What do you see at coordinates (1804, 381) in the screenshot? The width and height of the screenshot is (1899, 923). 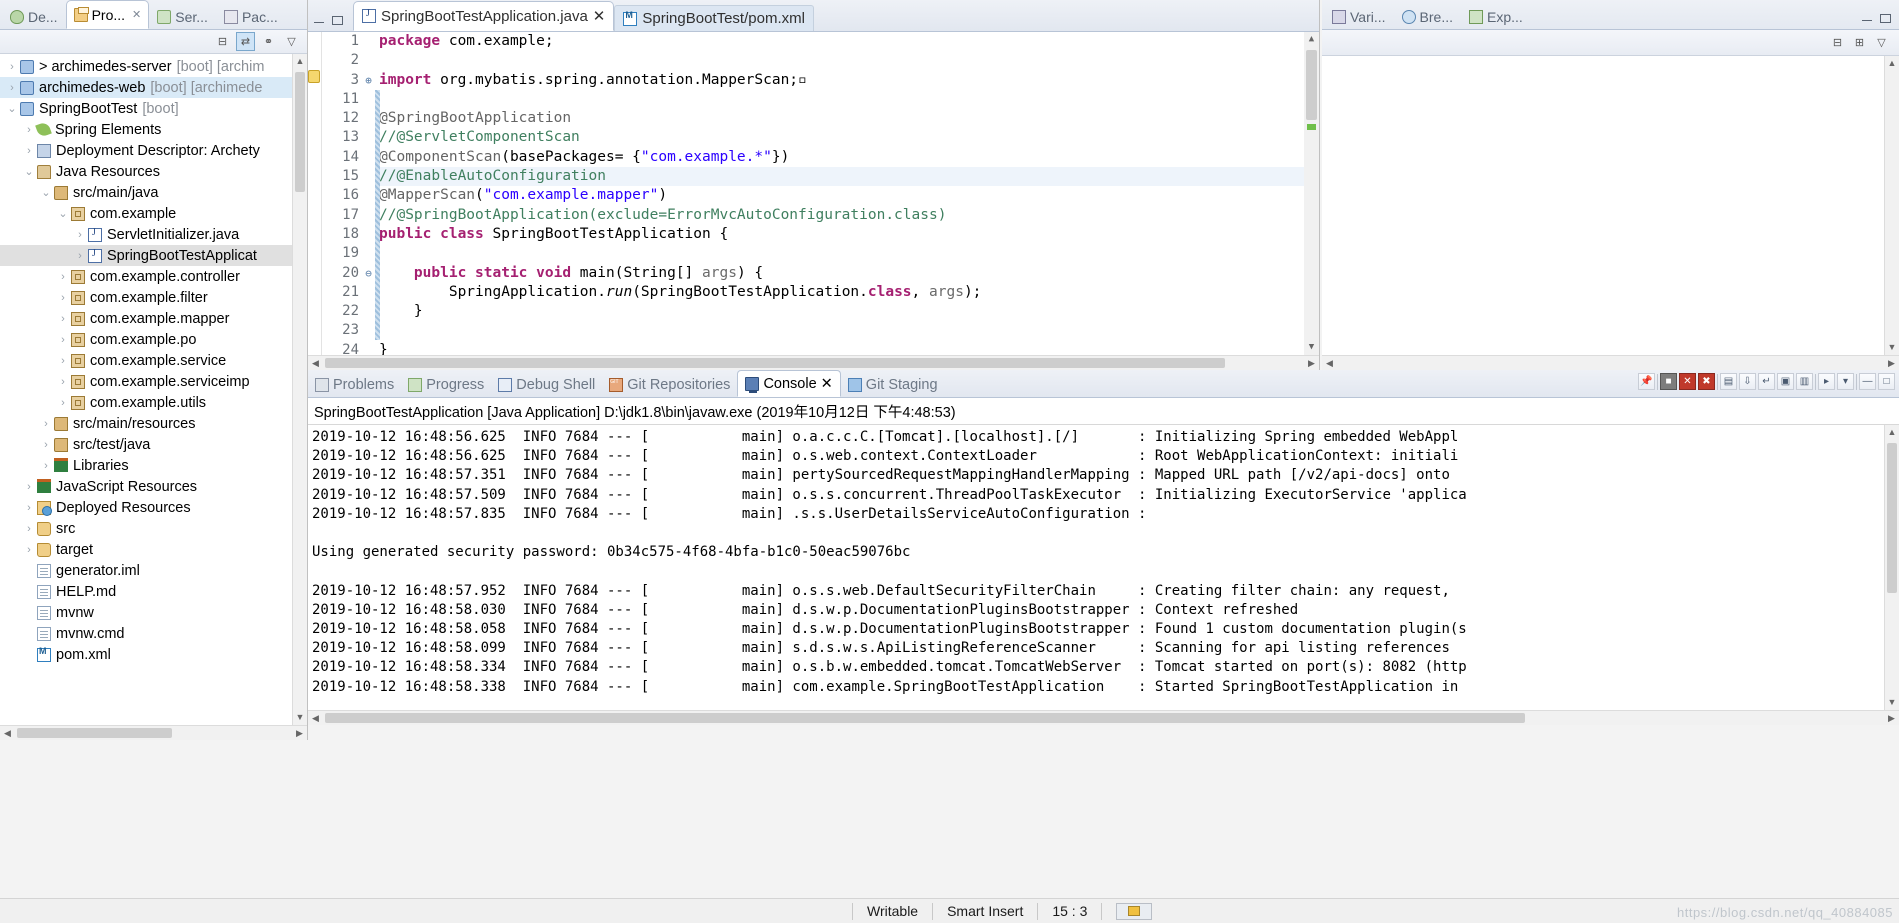 I see `pin-console-2-button: ▥` at bounding box center [1804, 381].